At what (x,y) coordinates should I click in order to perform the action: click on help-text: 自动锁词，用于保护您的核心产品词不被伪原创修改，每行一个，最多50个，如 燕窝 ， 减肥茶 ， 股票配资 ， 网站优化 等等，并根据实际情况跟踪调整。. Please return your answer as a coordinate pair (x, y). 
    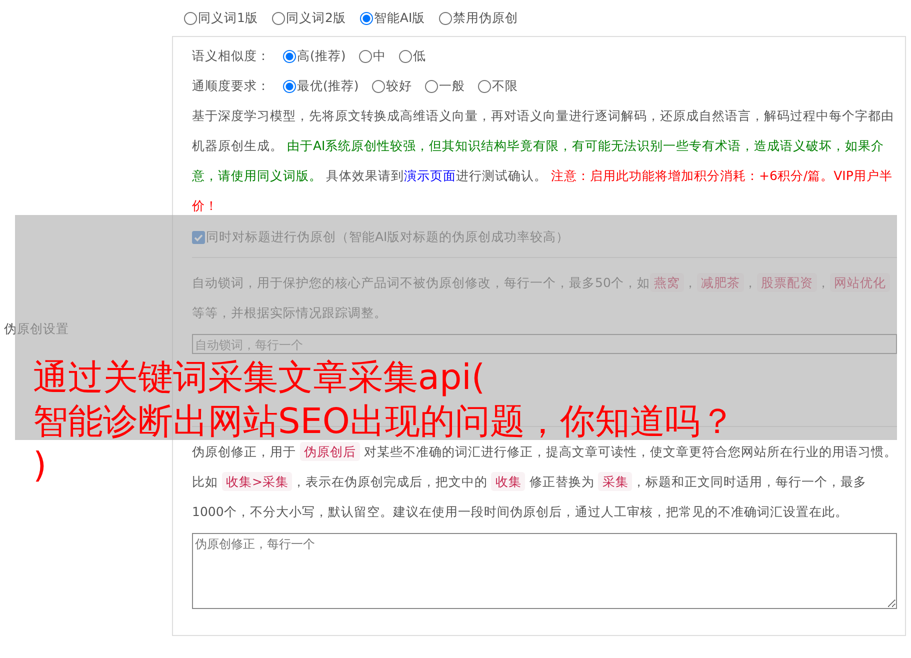
    Looking at the image, I should click on (544, 298).